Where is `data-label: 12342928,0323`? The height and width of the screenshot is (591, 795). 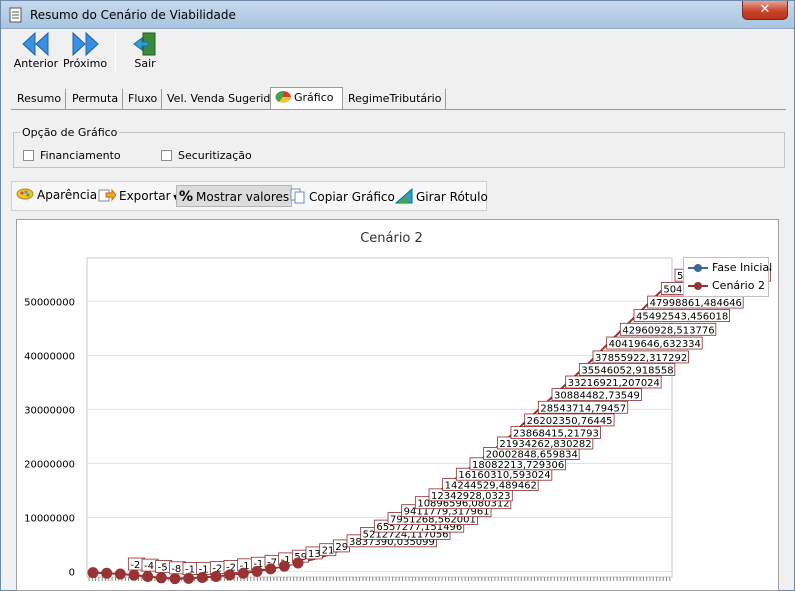 data-label: 12342928,0323 is located at coordinates (471, 496).